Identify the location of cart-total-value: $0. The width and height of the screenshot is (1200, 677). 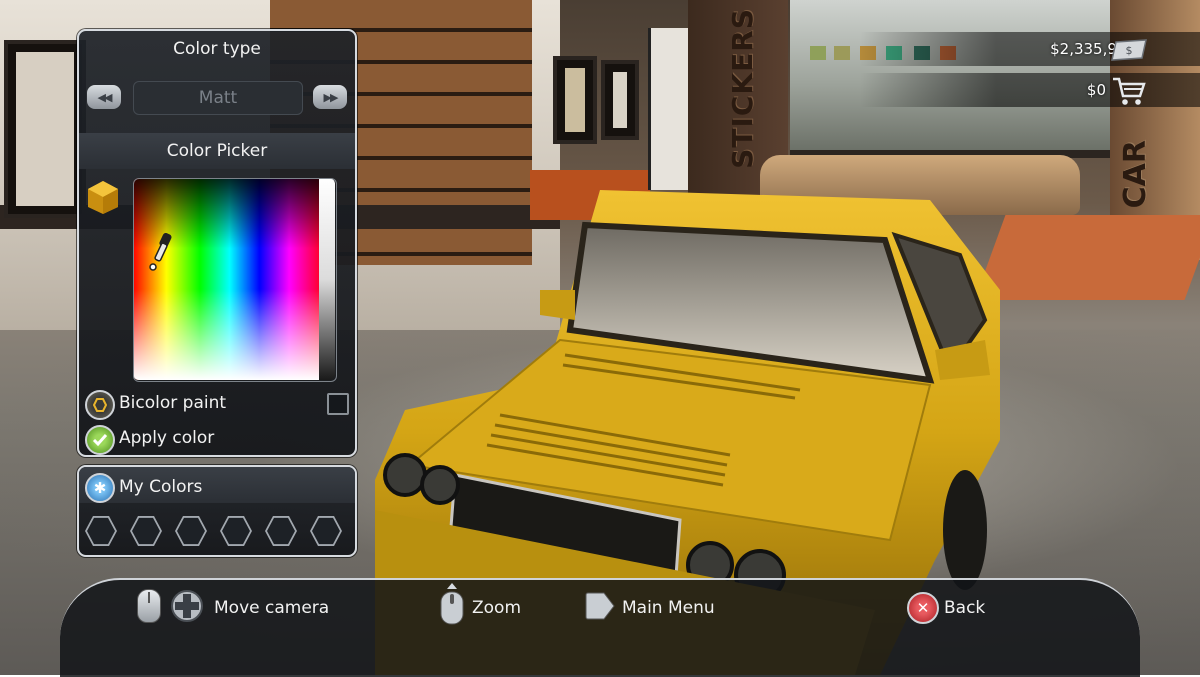
(1096, 90).